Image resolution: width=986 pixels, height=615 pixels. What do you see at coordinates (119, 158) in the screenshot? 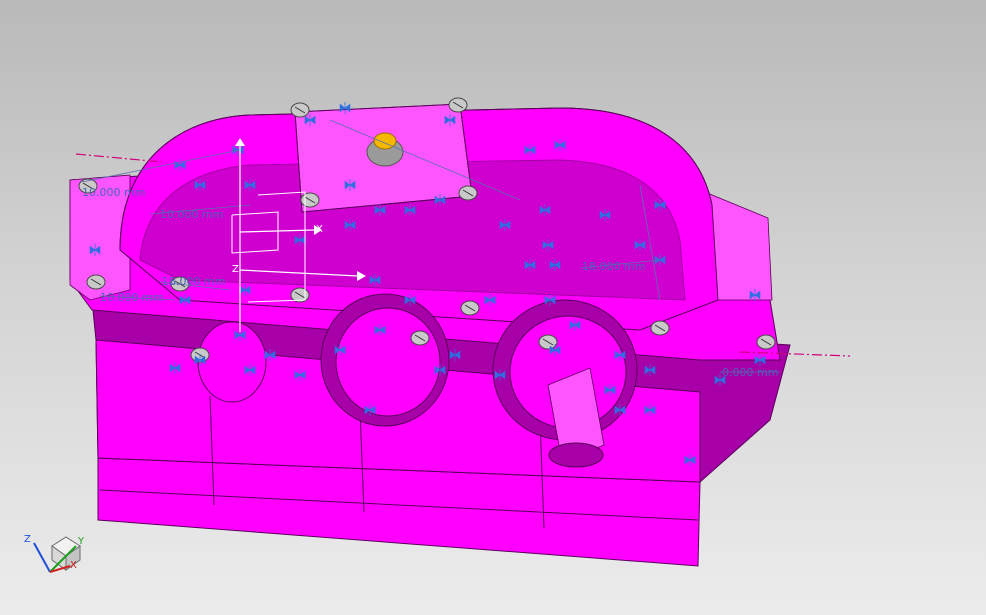
I see `centerline` at bounding box center [119, 158].